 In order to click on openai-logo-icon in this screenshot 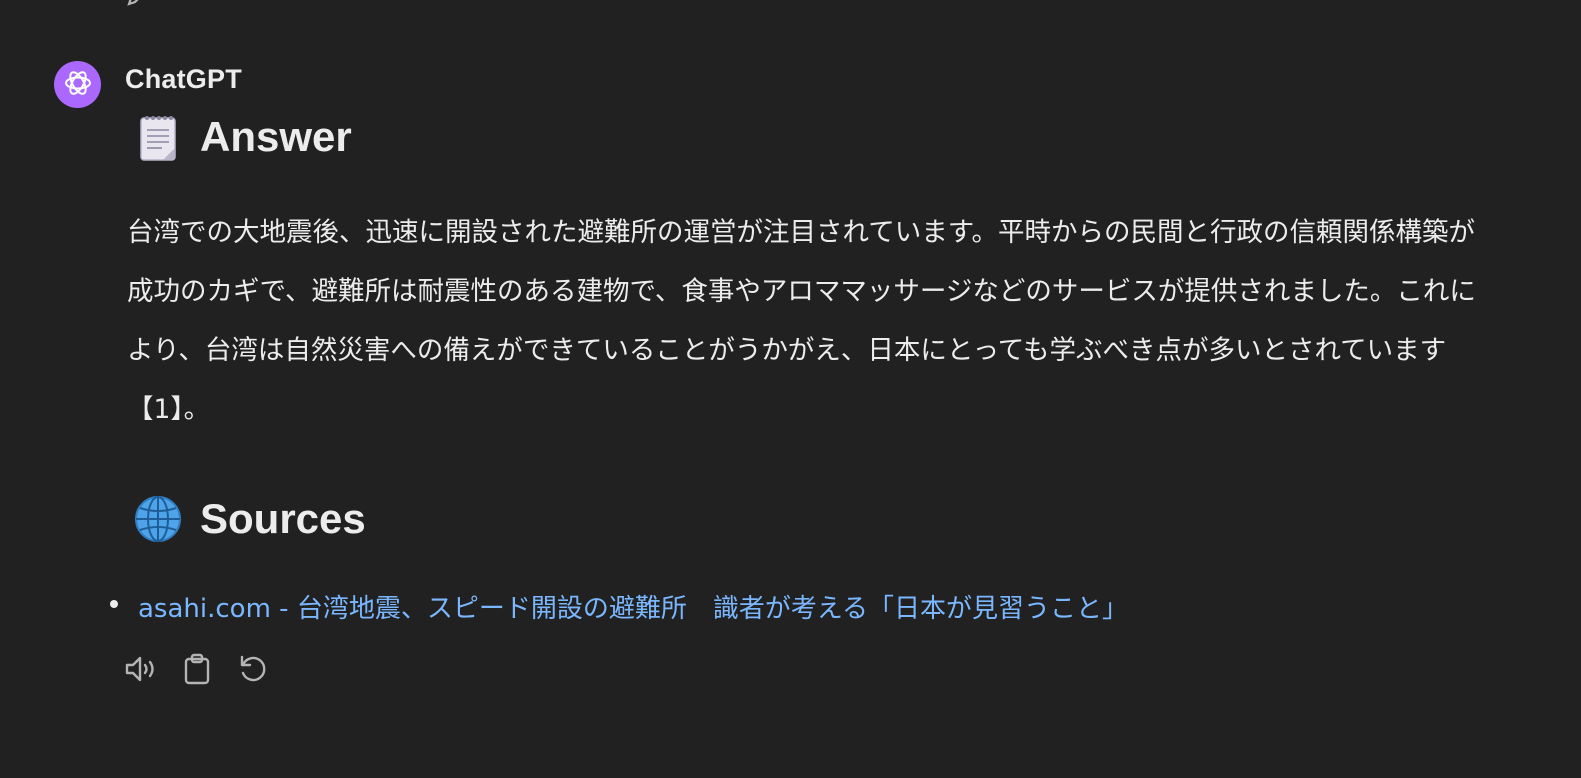, I will do `click(78, 85)`.